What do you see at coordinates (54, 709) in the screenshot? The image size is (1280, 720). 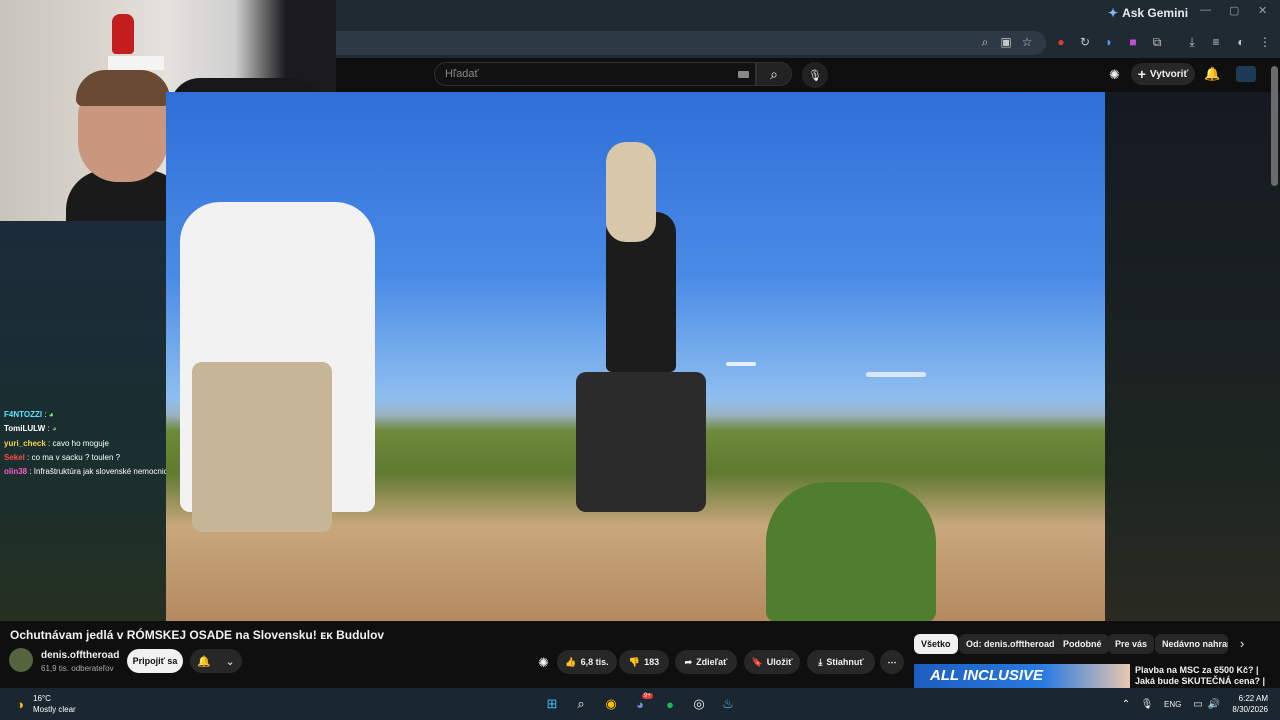 I see `weather-description: Mostly clear` at bounding box center [54, 709].